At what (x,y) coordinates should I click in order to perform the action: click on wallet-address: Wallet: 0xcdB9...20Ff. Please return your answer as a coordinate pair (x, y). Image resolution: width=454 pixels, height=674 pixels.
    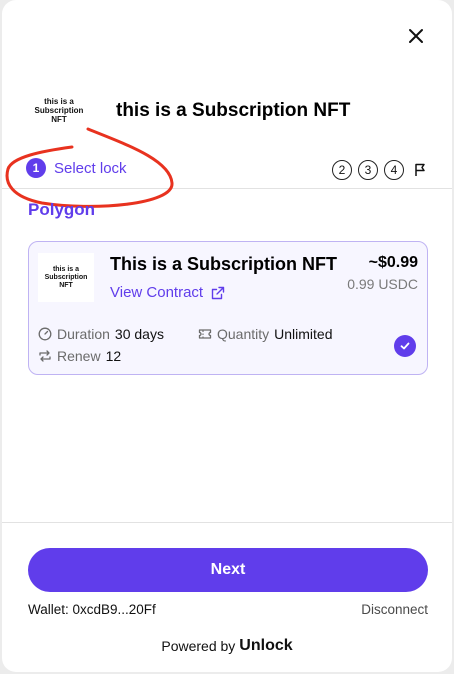
    Looking at the image, I should click on (92, 609).